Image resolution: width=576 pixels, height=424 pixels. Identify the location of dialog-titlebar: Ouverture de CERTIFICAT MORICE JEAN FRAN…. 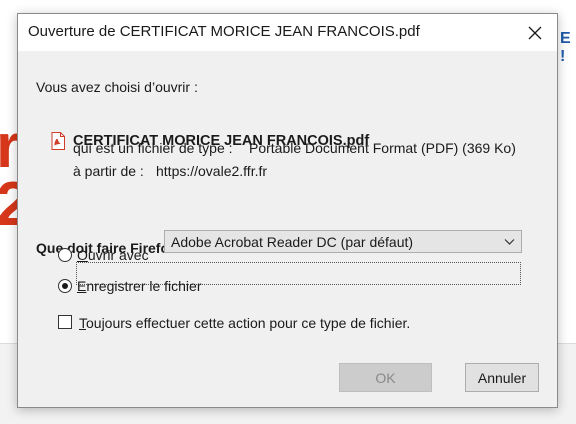
(287, 32).